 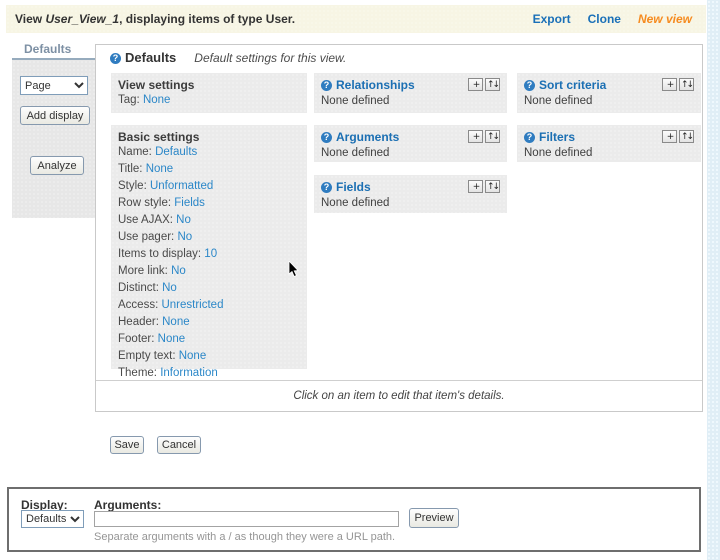 What do you see at coordinates (189, 373) in the screenshot?
I see `theme-value-link: Information` at bounding box center [189, 373].